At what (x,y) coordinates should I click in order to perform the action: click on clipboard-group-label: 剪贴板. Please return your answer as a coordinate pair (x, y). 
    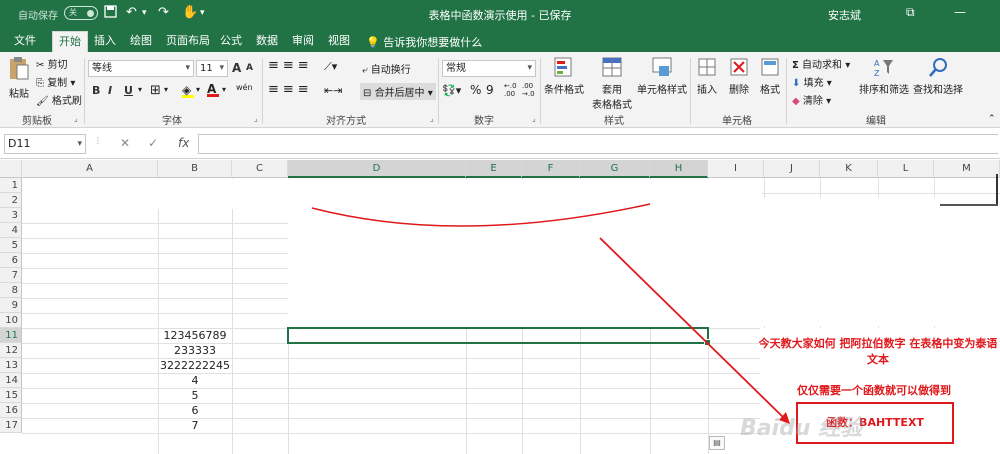
    Looking at the image, I should click on (37, 121).